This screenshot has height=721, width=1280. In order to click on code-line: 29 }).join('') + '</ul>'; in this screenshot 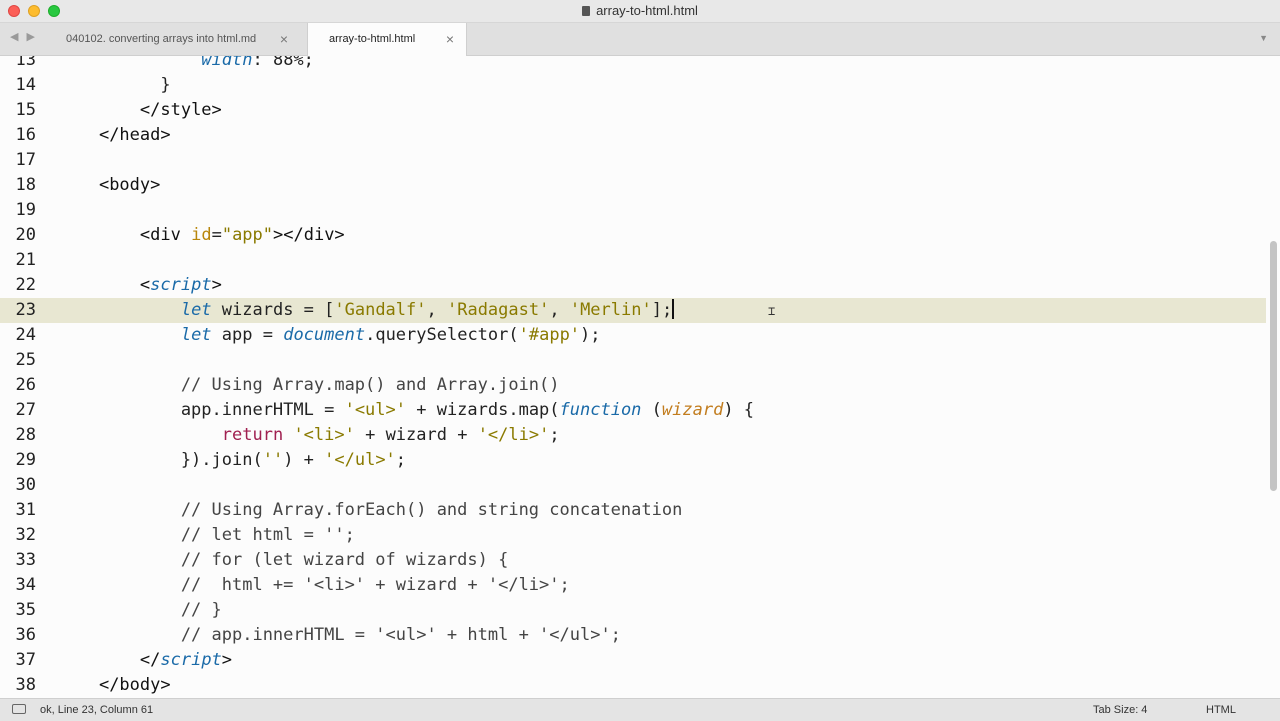, I will do `click(633, 460)`.